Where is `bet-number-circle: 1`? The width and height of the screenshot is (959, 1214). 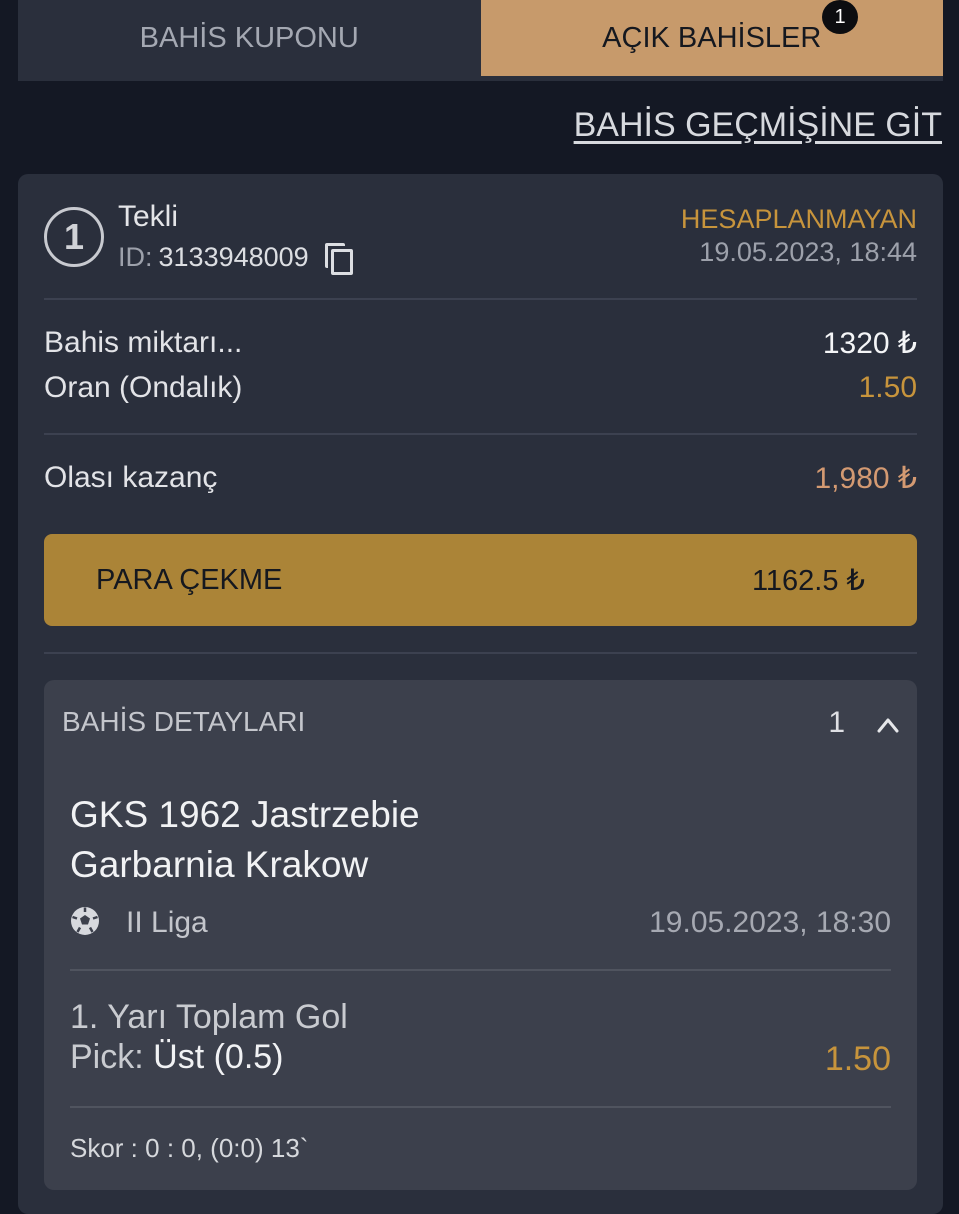 bet-number-circle: 1 is located at coordinates (74, 237).